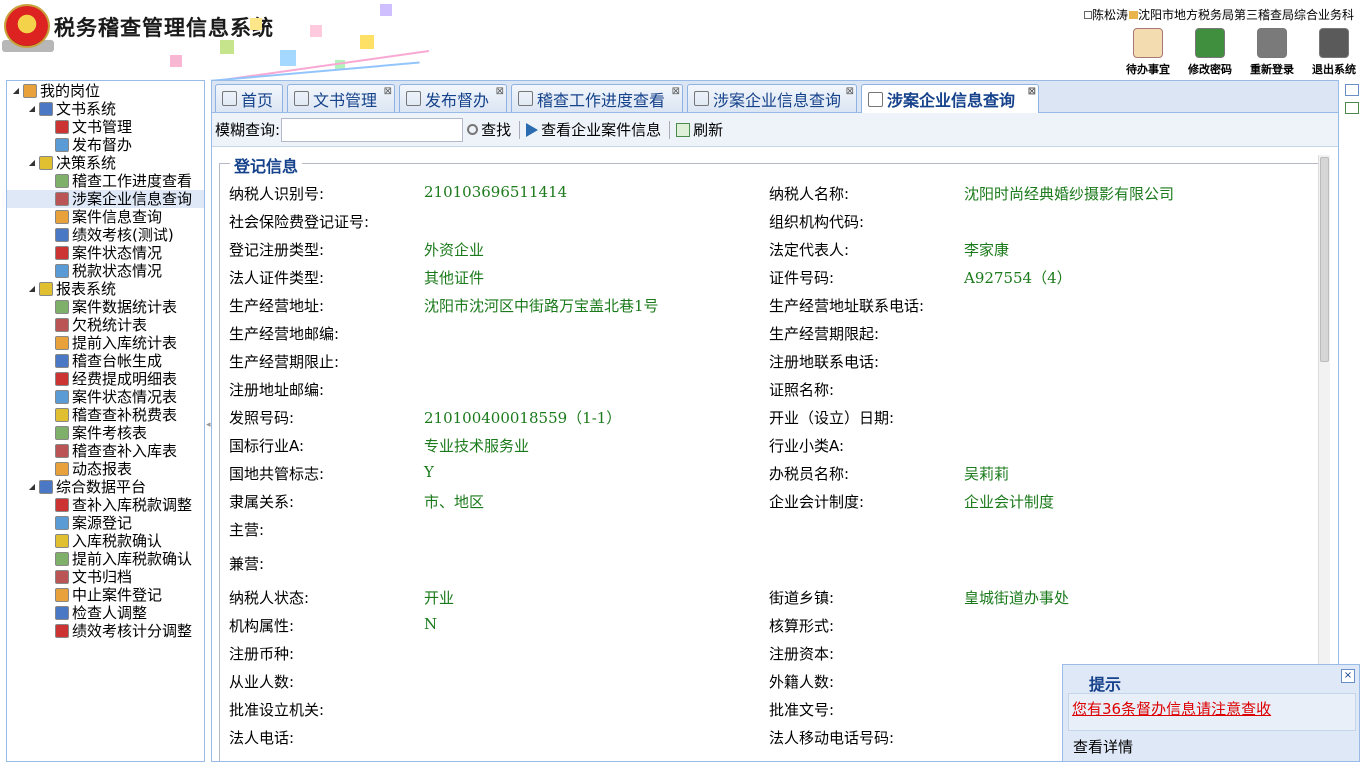  Describe the element at coordinates (249, 98) in the screenshot. I see `tab: 首页` at that location.